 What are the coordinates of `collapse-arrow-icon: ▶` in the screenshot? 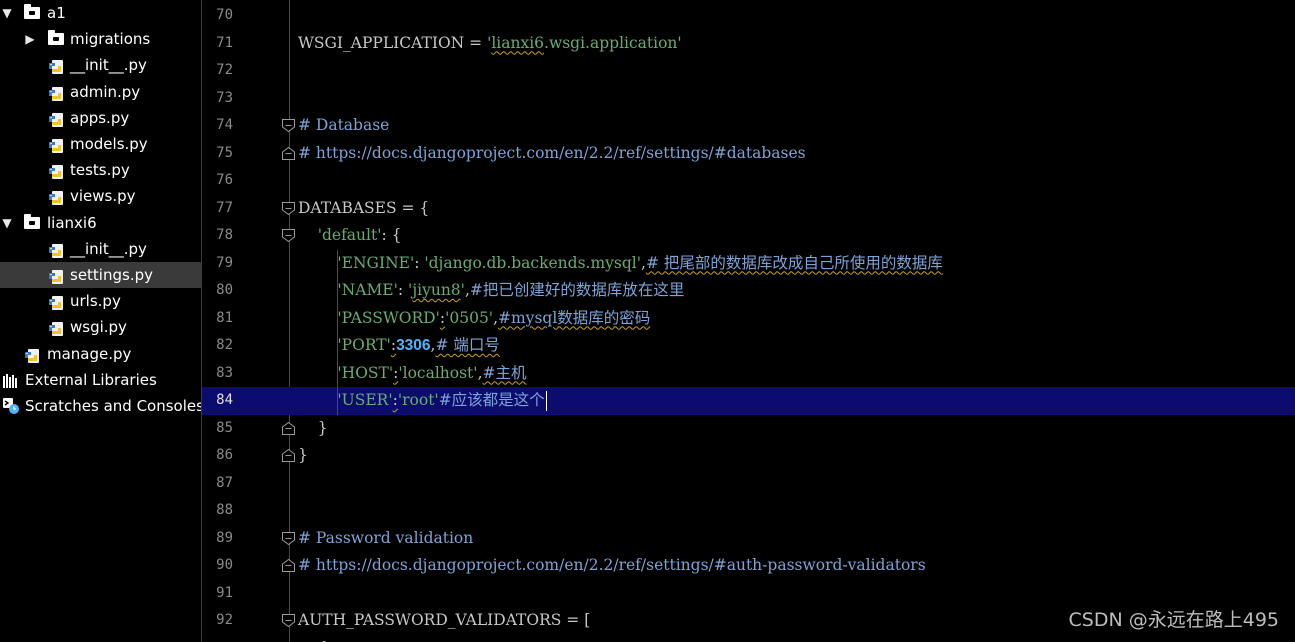 It's located at (30, 39).